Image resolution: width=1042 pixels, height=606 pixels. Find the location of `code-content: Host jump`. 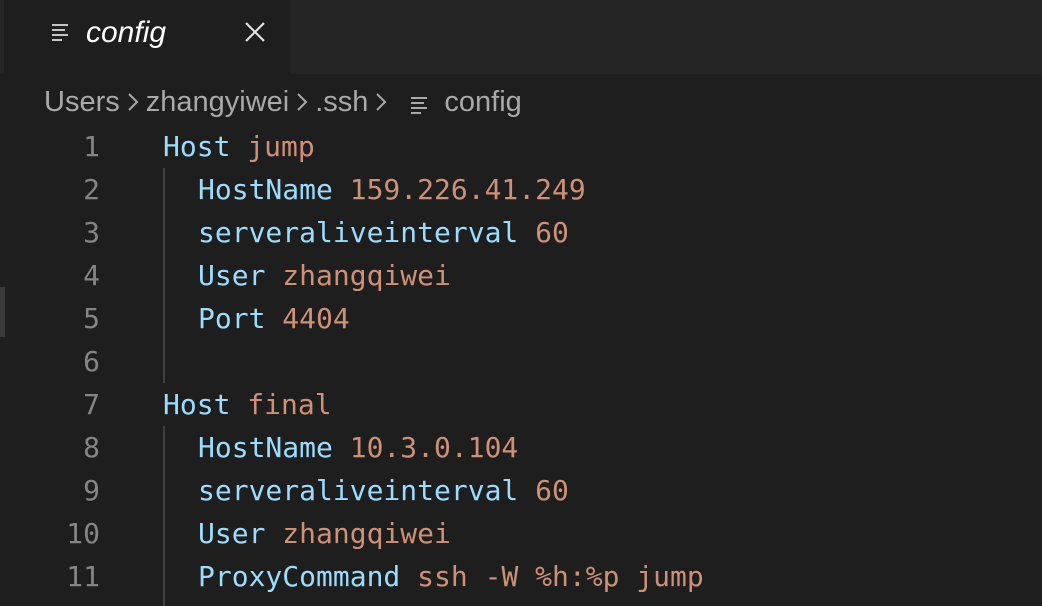

code-content: Host jump is located at coordinates (239, 146).